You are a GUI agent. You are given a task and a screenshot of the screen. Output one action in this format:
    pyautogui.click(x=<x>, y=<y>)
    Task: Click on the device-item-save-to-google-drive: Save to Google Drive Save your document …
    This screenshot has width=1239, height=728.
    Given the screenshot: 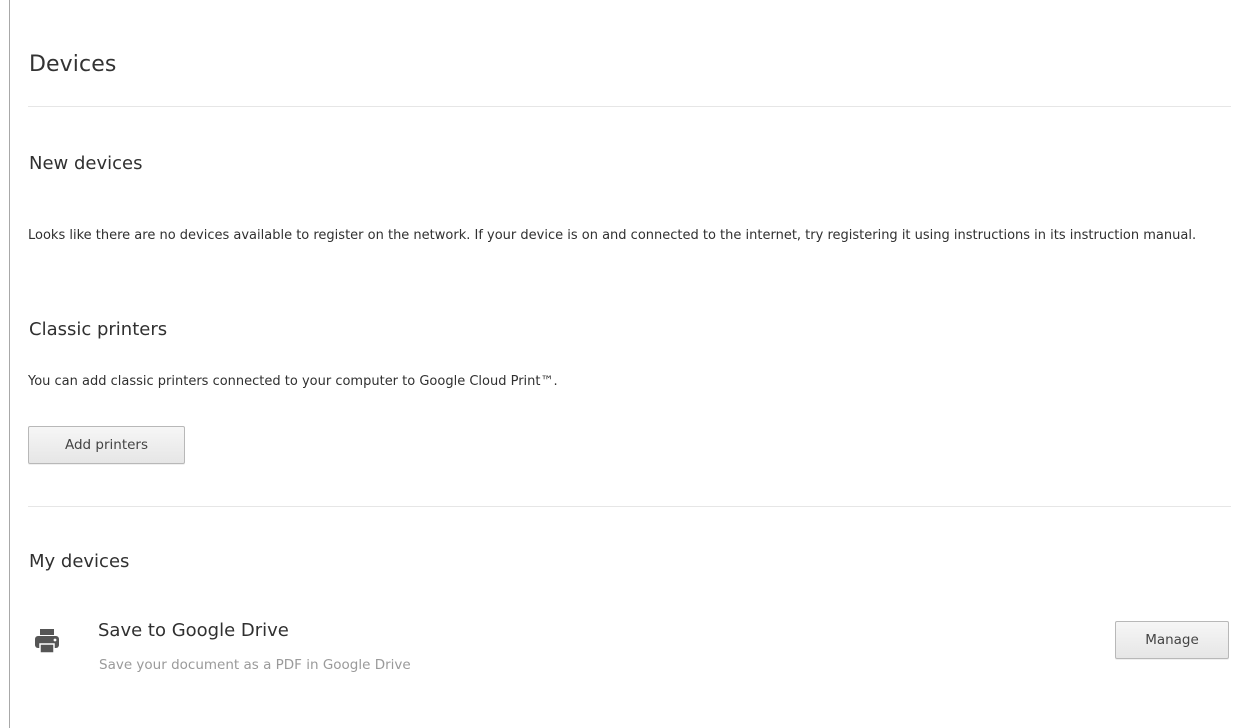 What is the action you would take?
    pyautogui.click(x=629, y=647)
    